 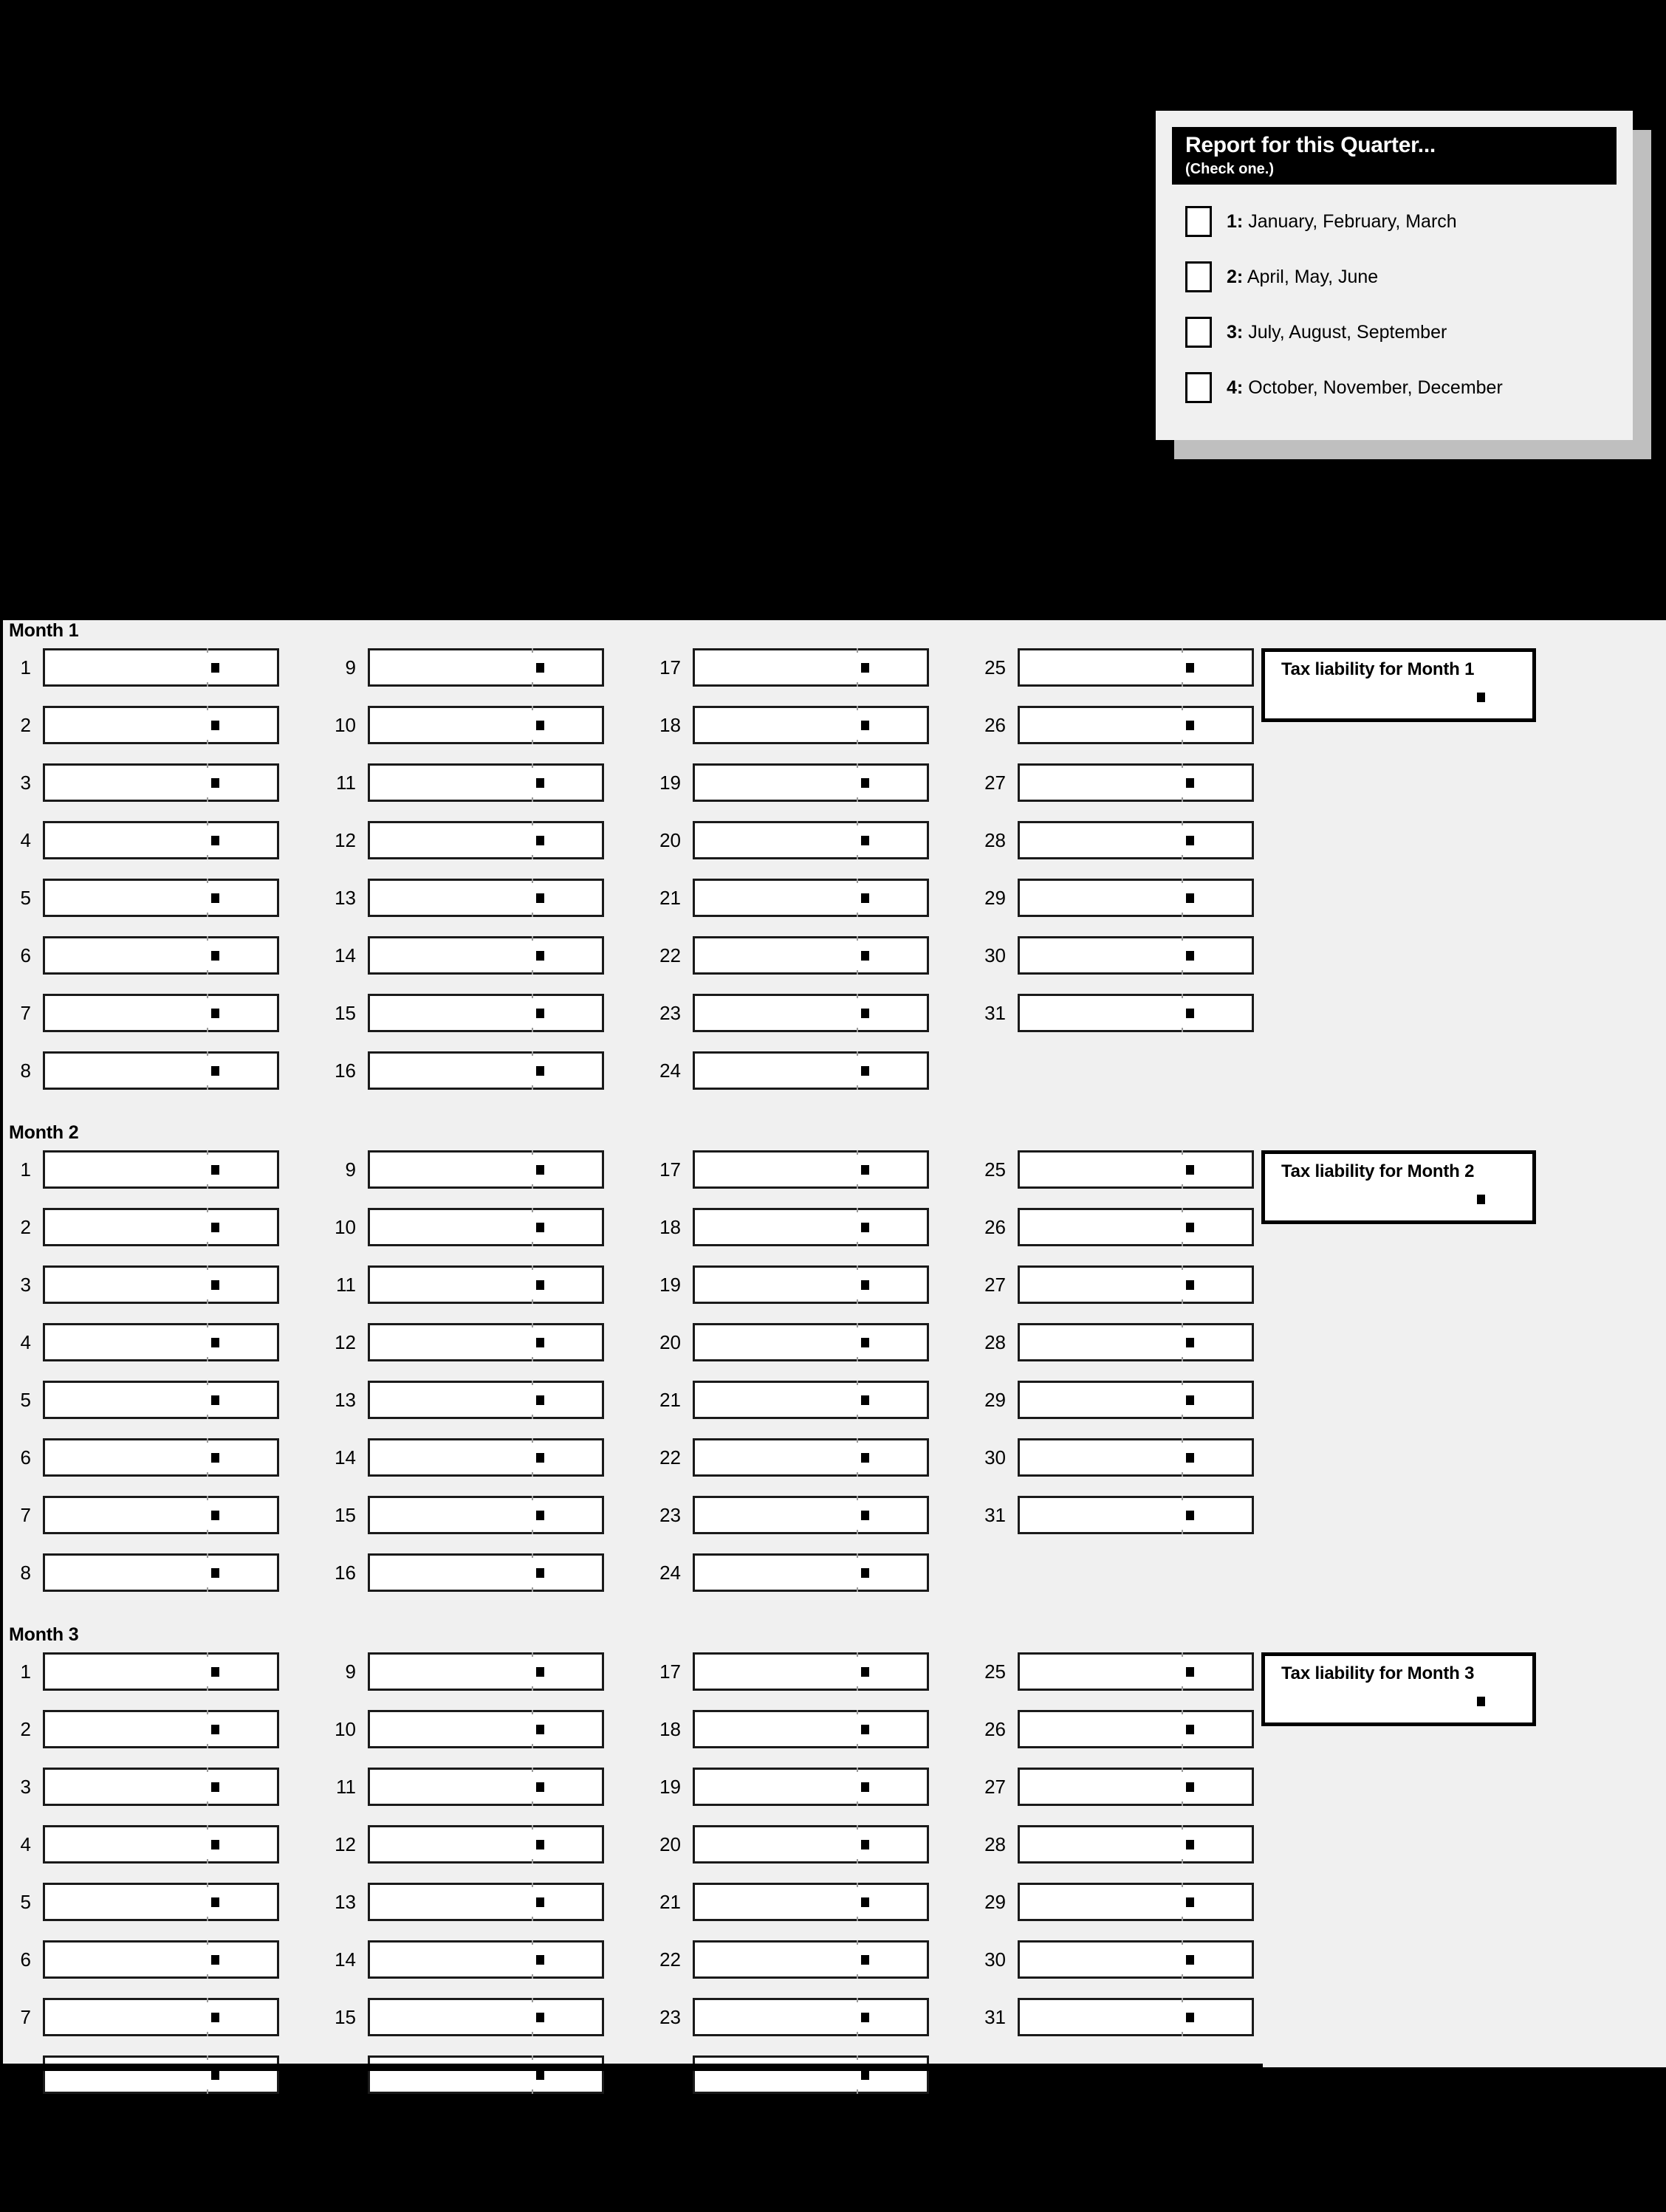 What do you see at coordinates (1395, 221) in the screenshot?
I see `quarter-option-1: 1: January, February, March` at bounding box center [1395, 221].